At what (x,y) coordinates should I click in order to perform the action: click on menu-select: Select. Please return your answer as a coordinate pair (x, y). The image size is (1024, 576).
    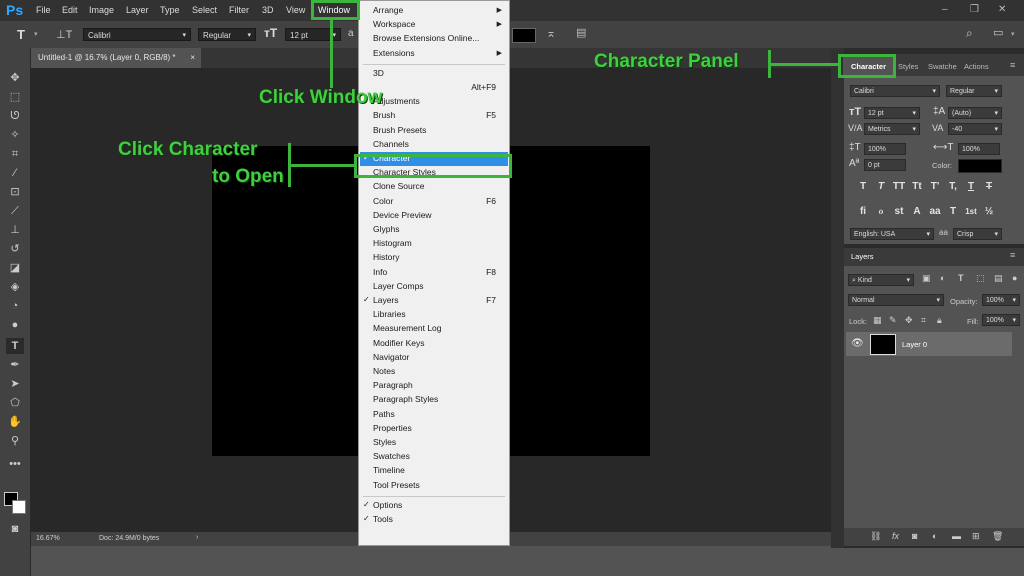
    Looking at the image, I should click on (204, 10).